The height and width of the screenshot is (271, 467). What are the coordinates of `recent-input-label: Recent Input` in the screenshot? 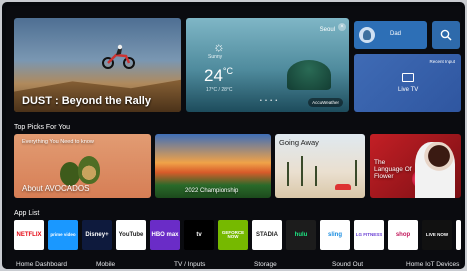 It's located at (442, 61).